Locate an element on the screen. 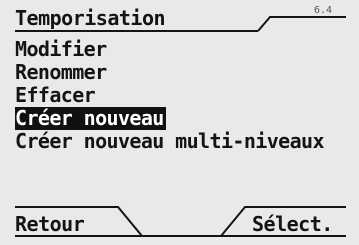  page-indicator: 6.4 is located at coordinates (323, 10).